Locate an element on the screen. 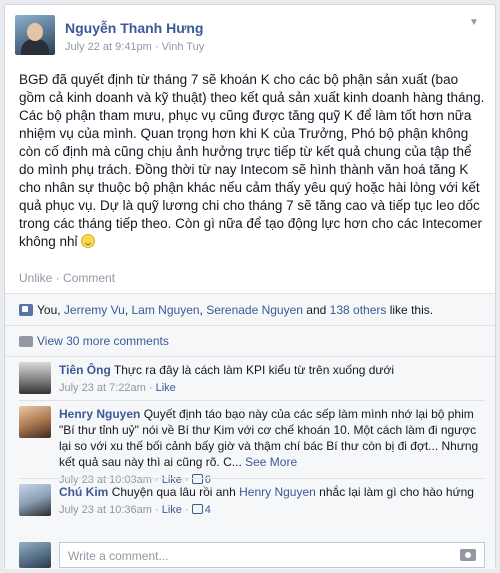 The width and height of the screenshot is (500, 573). post-meta: July 22 at 9:41pm · Vinh Tuy is located at coordinates (134, 47).